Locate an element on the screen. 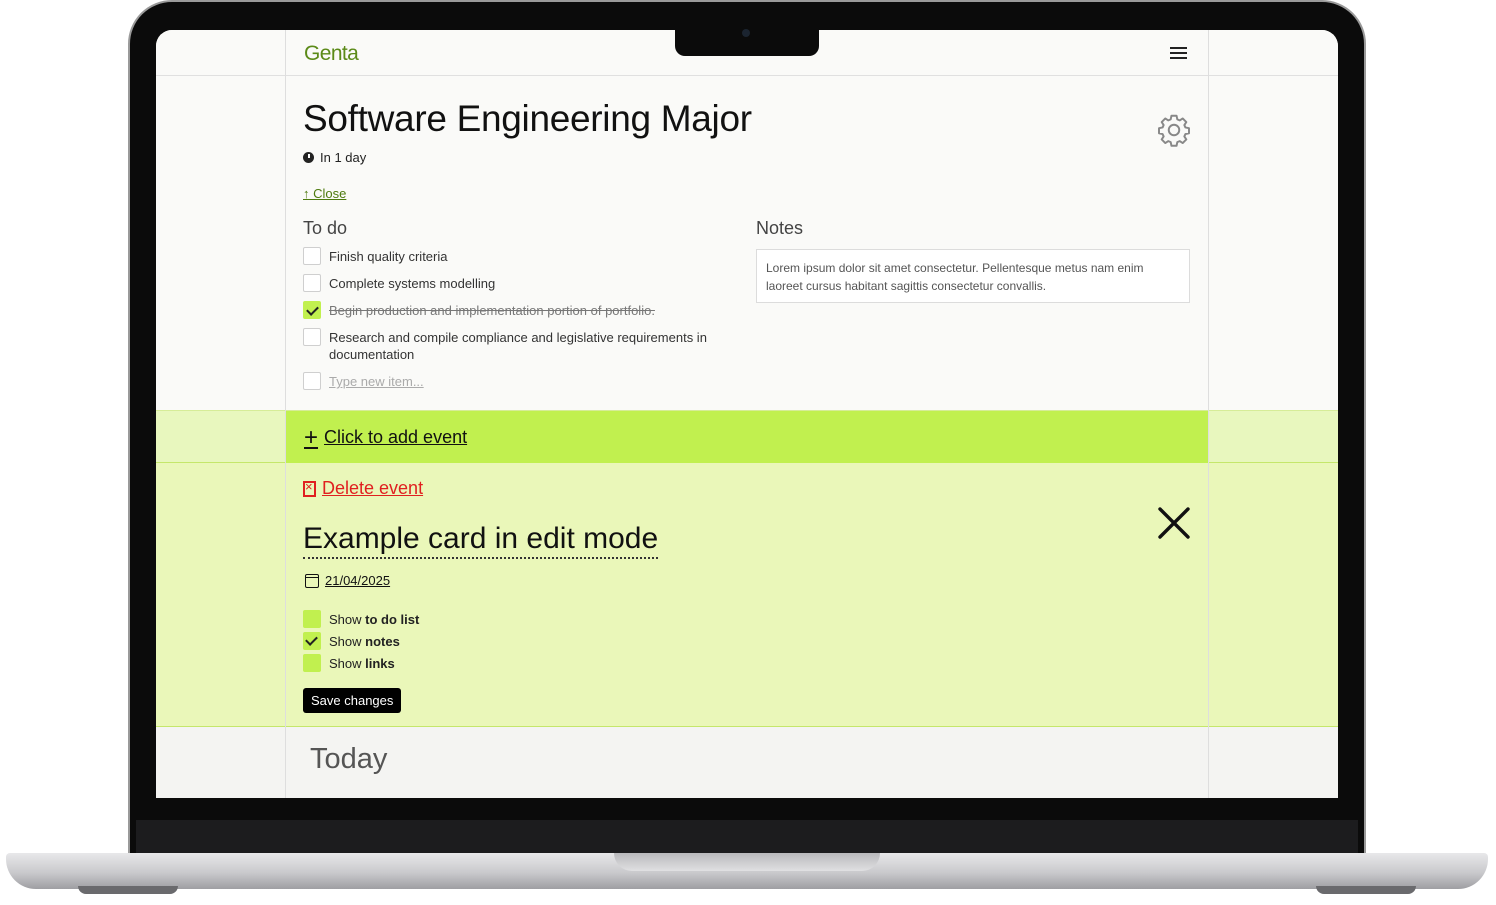 Image resolution: width=1496 pixels, height=905 pixels. date-input: 21/04/2025 is located at coordinates (357, 580).